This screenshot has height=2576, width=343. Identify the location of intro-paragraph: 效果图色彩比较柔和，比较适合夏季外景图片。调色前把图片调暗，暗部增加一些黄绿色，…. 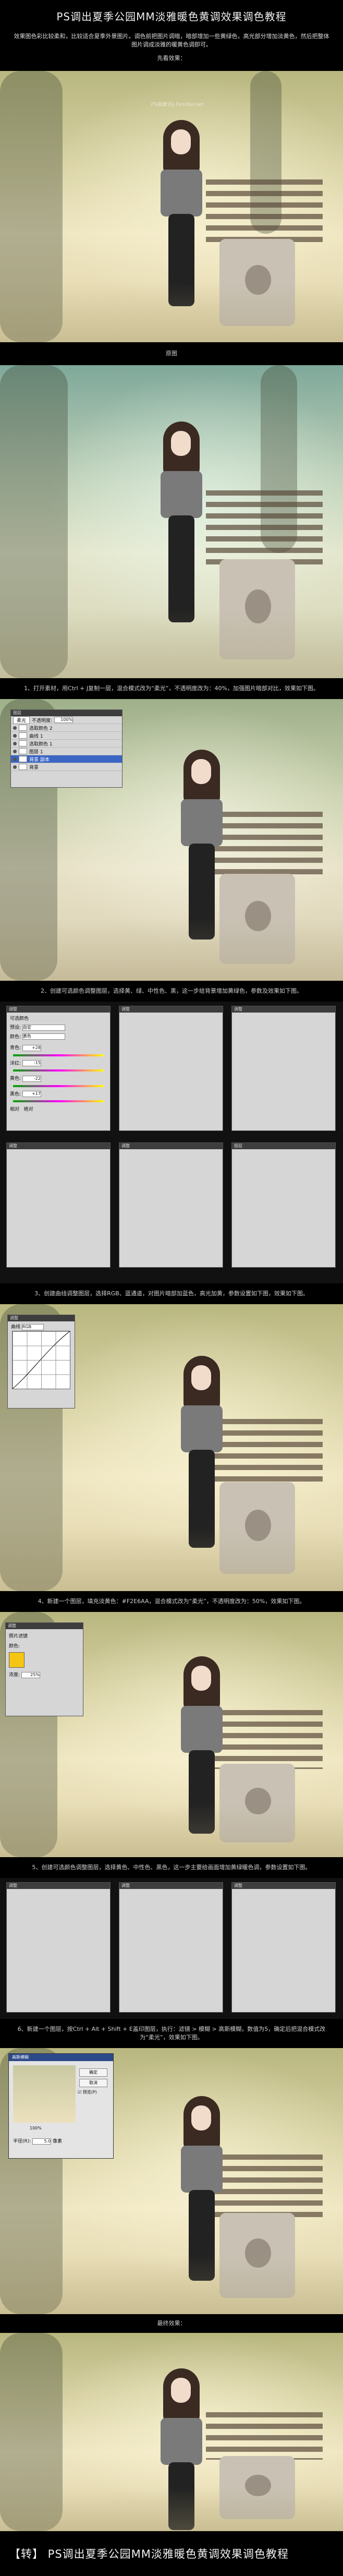
(171, 40).